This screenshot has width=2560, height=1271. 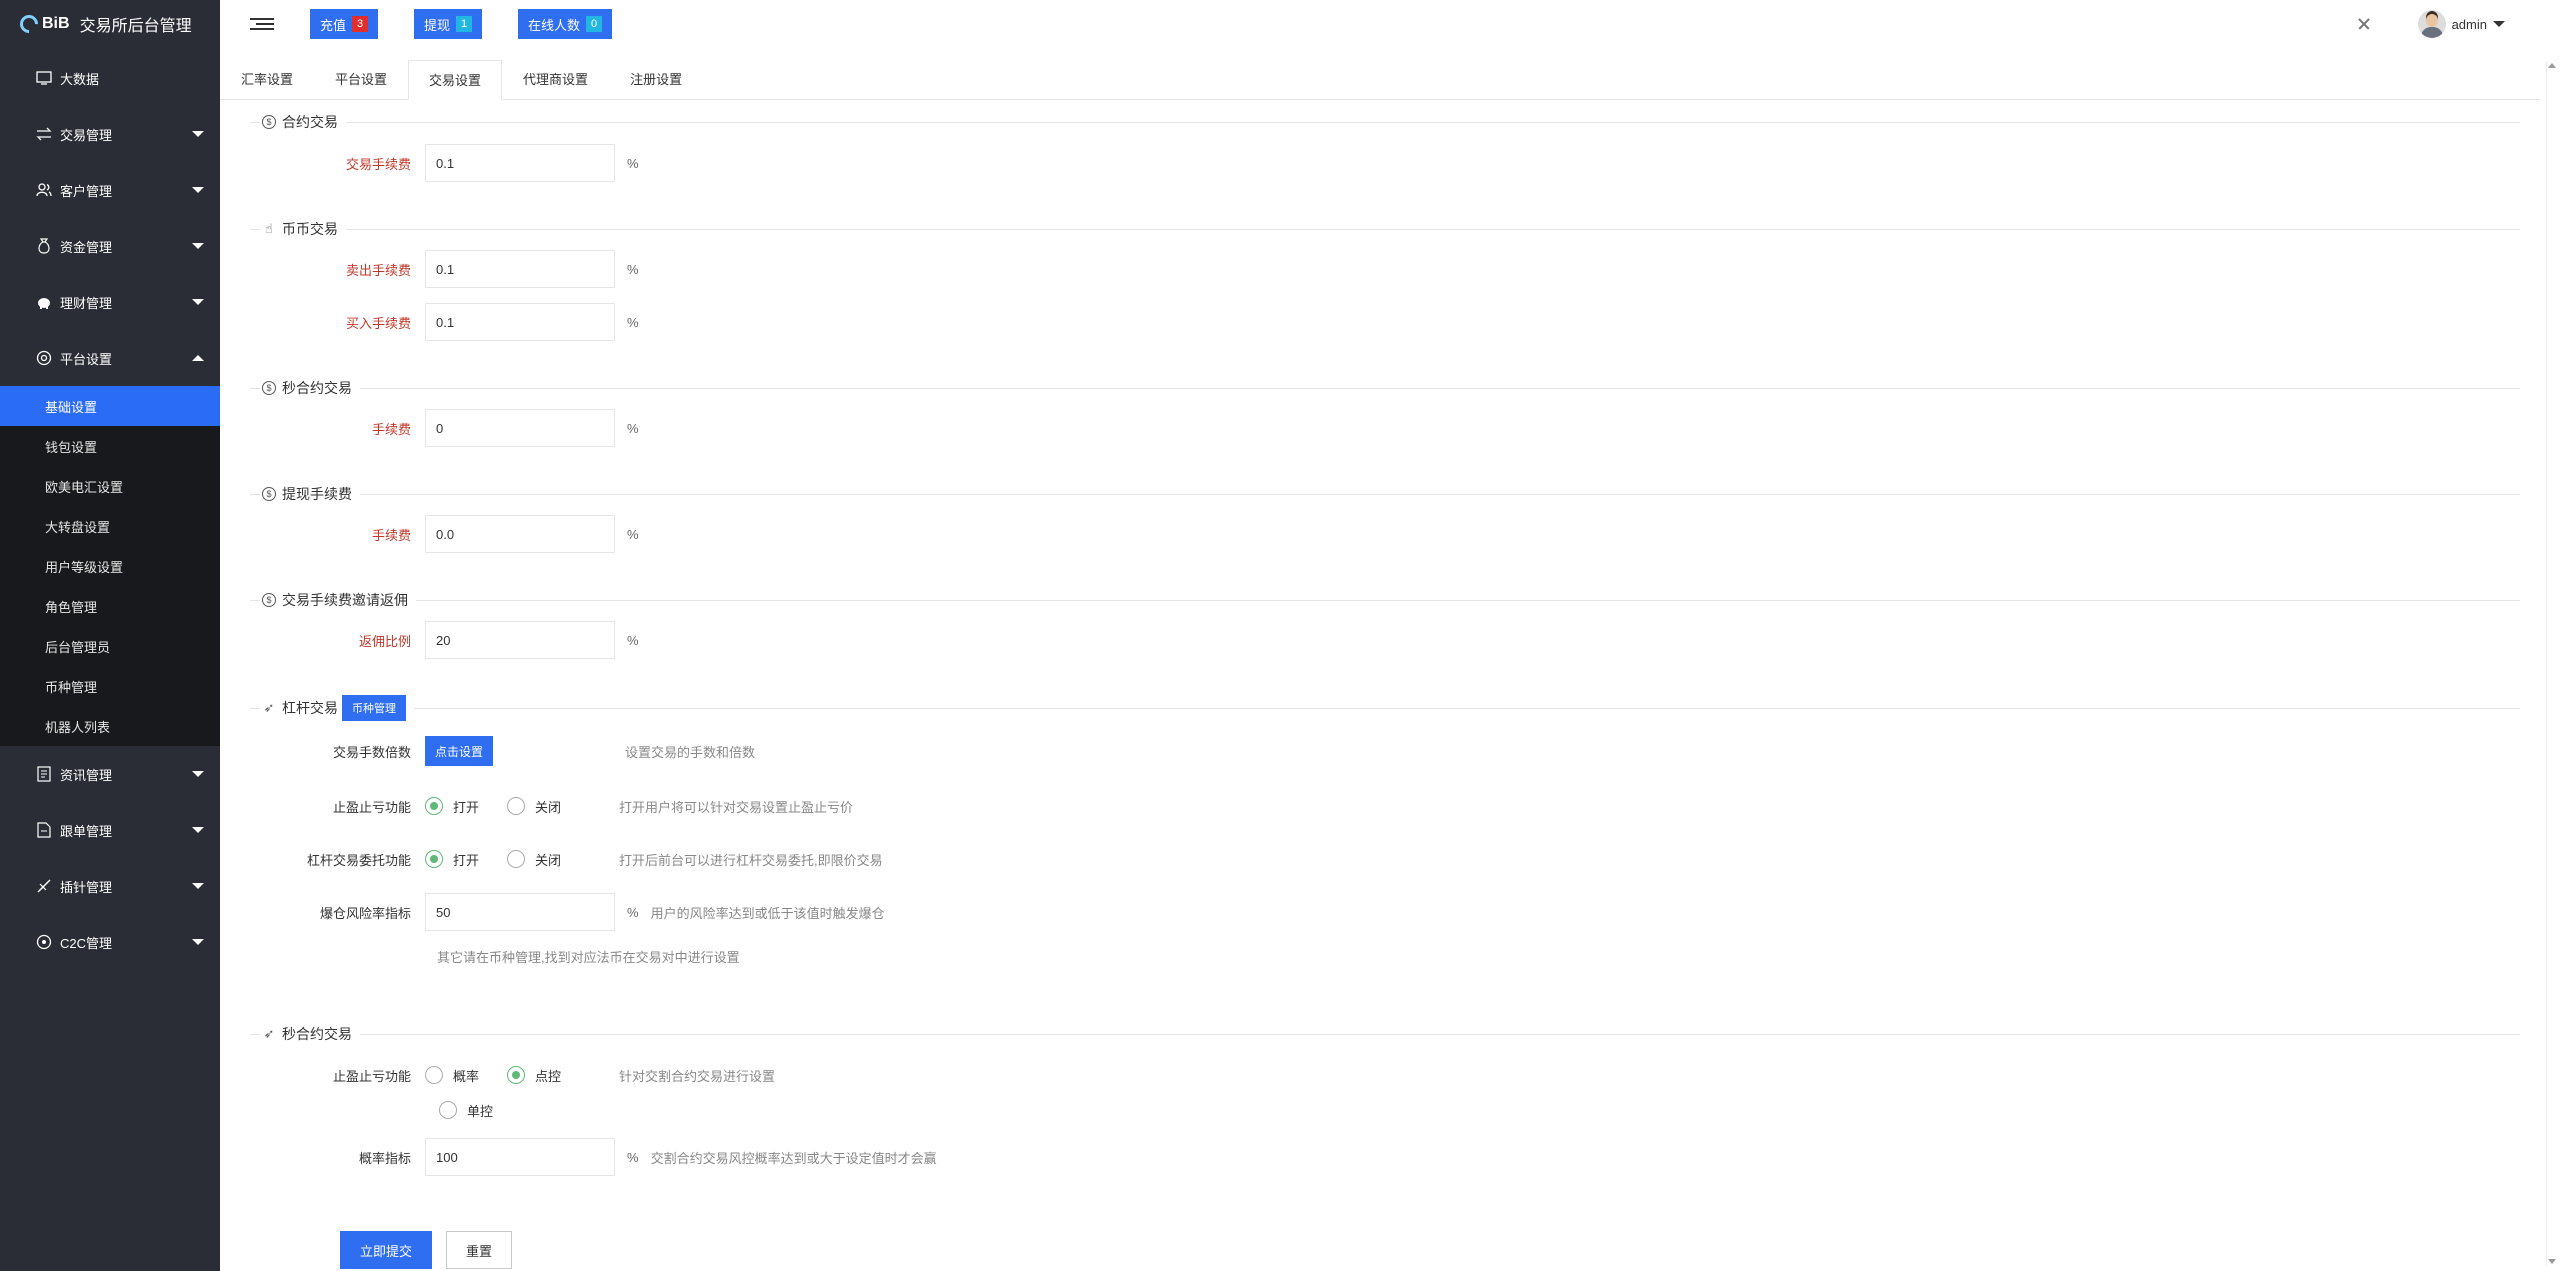 I want to click on submit-button: 立即提交, so click(x=386, y=1250).